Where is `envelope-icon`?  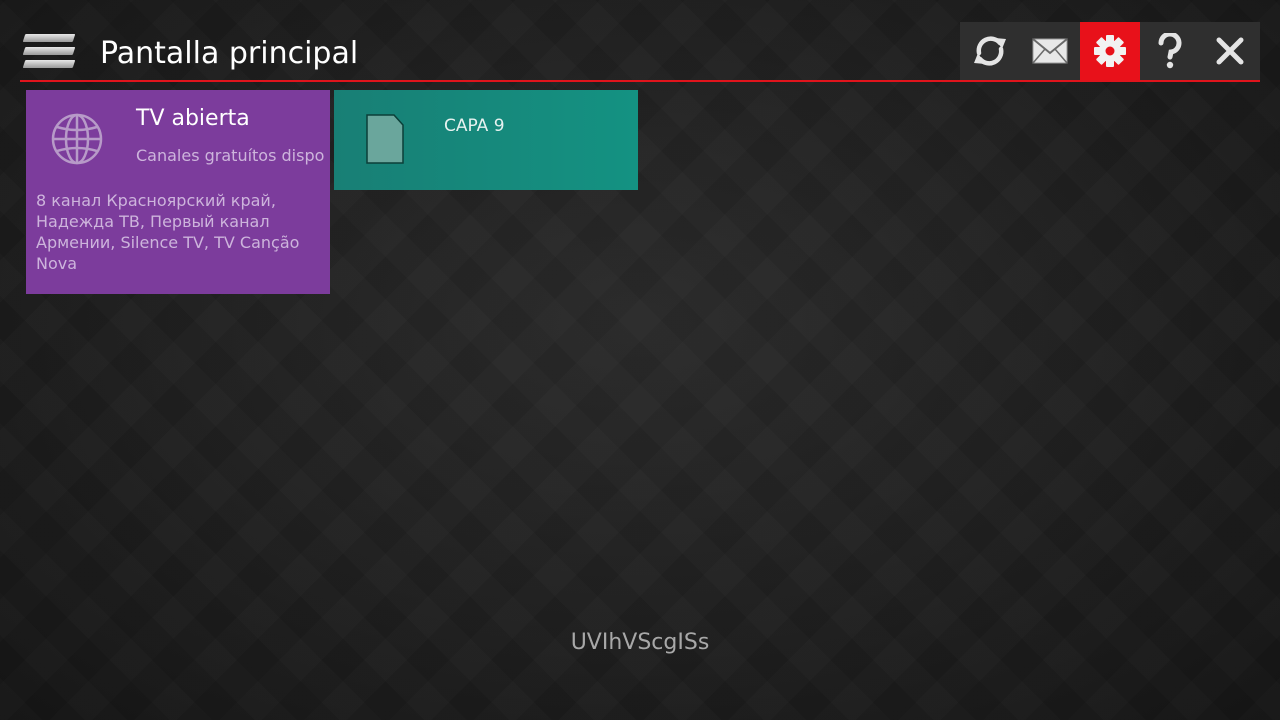
envelope-icon is located at coordinates (1050, 51).